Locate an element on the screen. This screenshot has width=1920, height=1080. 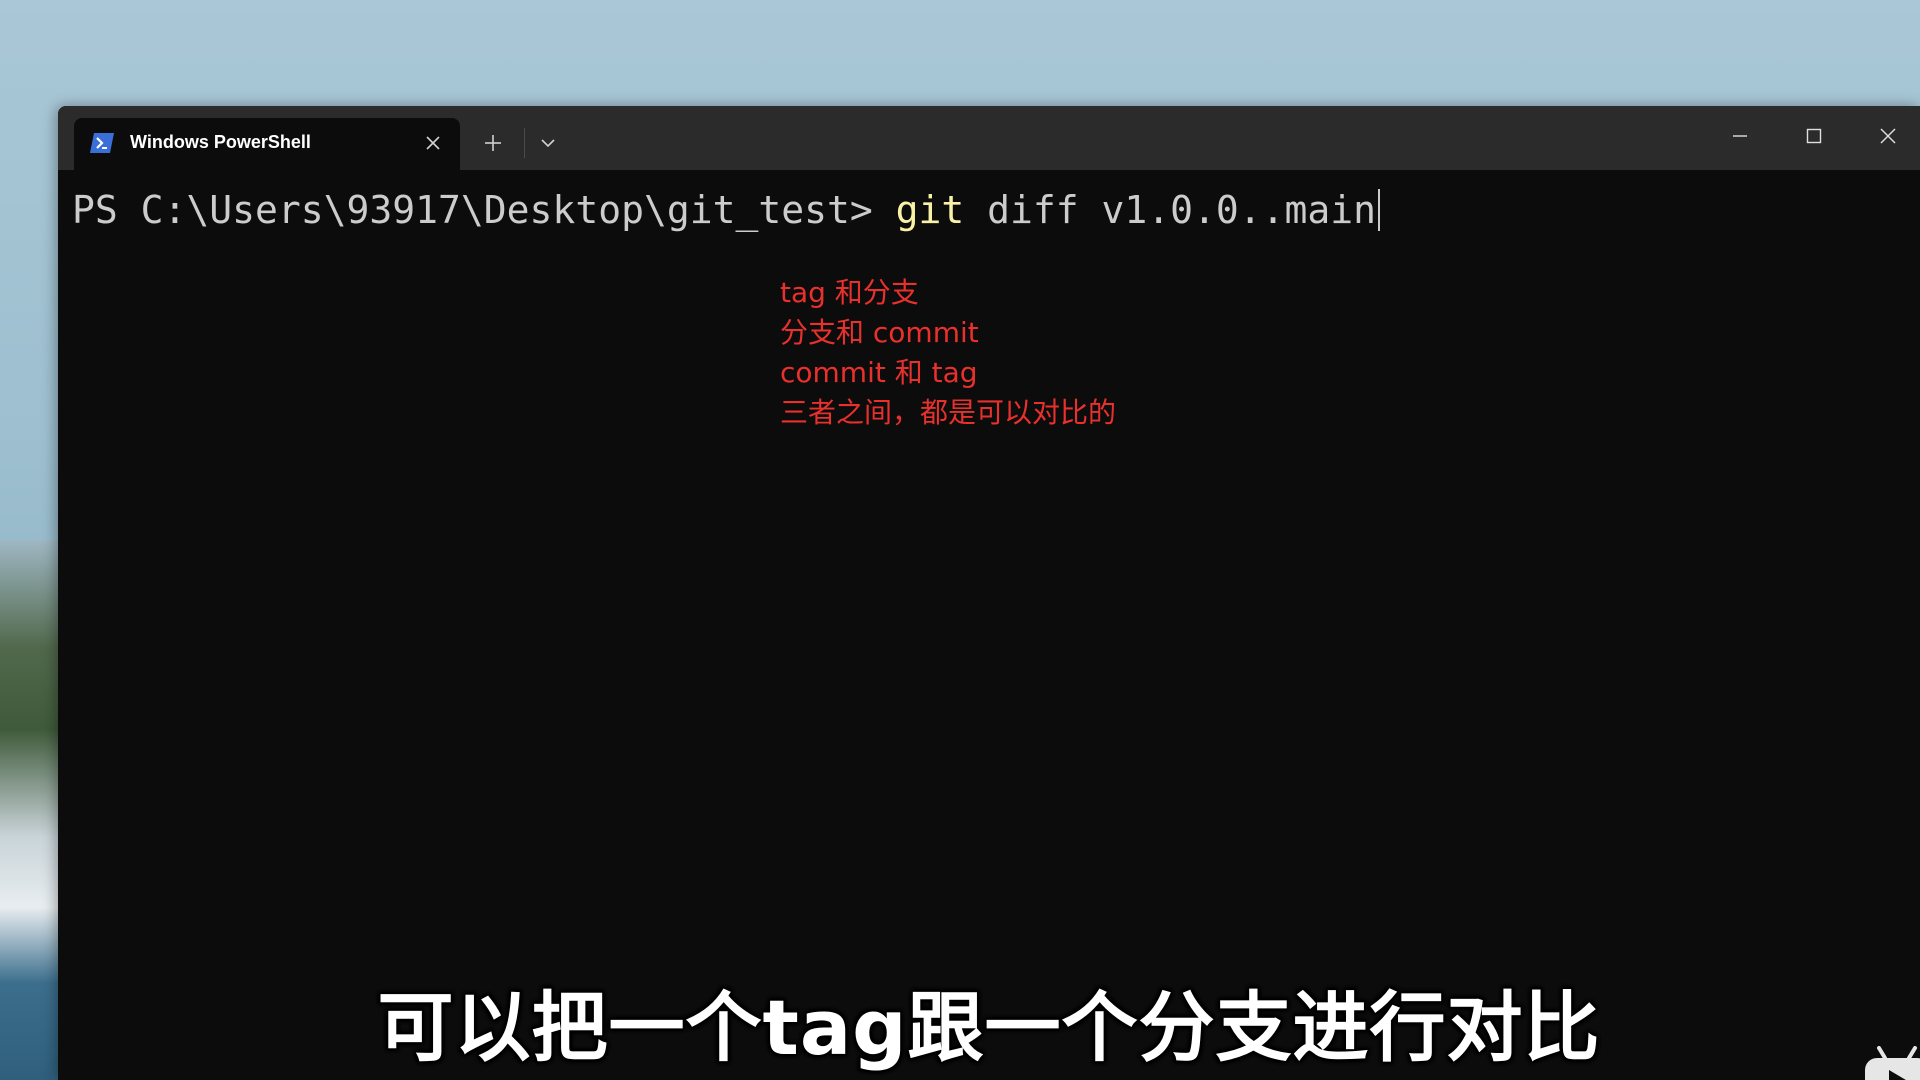
video-subtitle: 可以把一个tag跟一个分支进行对比 is located at coordinates (989, 1027).